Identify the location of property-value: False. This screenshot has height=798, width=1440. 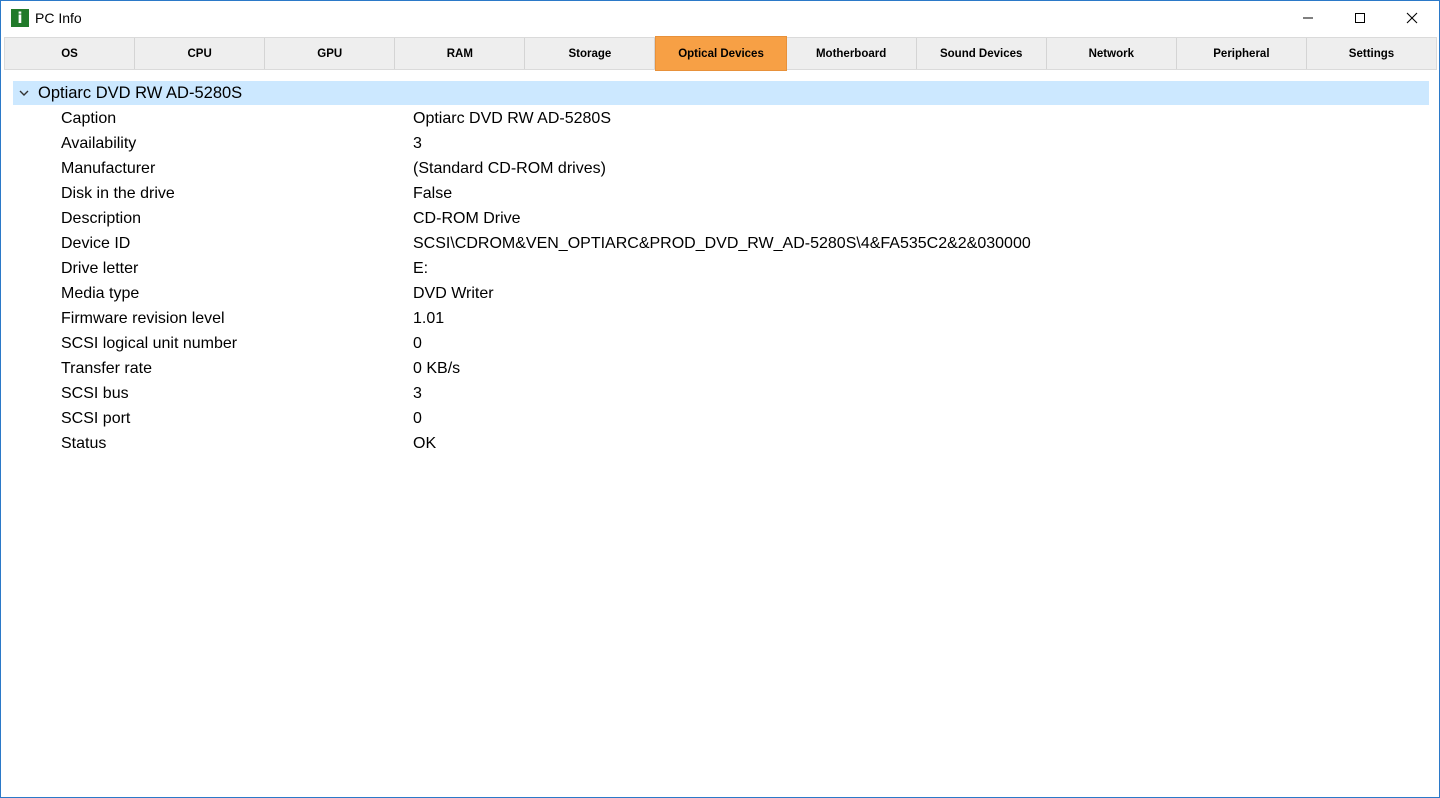
(433, 193).